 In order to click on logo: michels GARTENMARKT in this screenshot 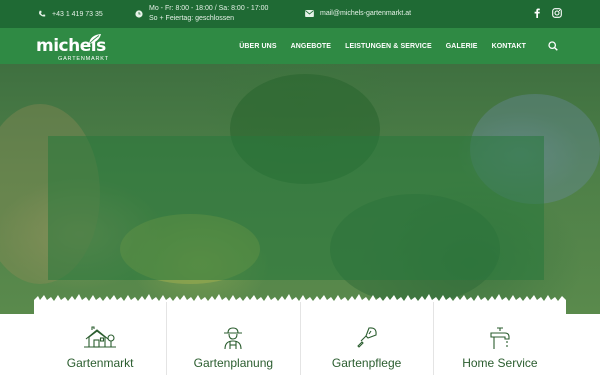, I will do `click(72, 47)`.